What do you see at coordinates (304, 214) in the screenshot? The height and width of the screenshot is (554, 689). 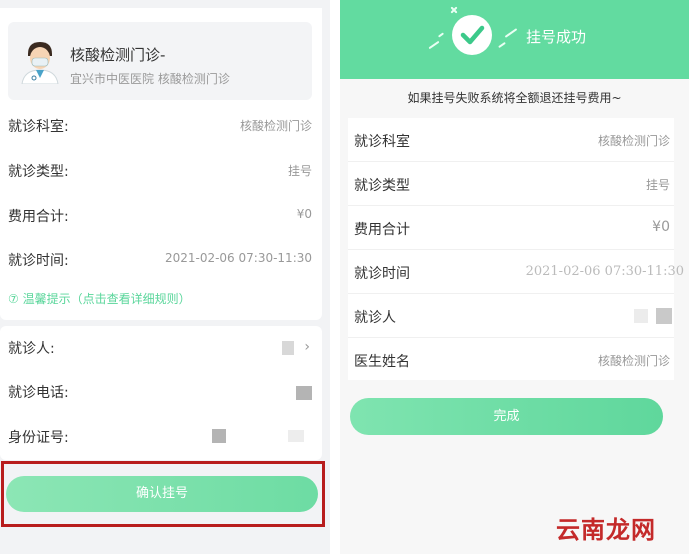 I see `fee-total-value: ¥0` at bounding box center [304, 214].